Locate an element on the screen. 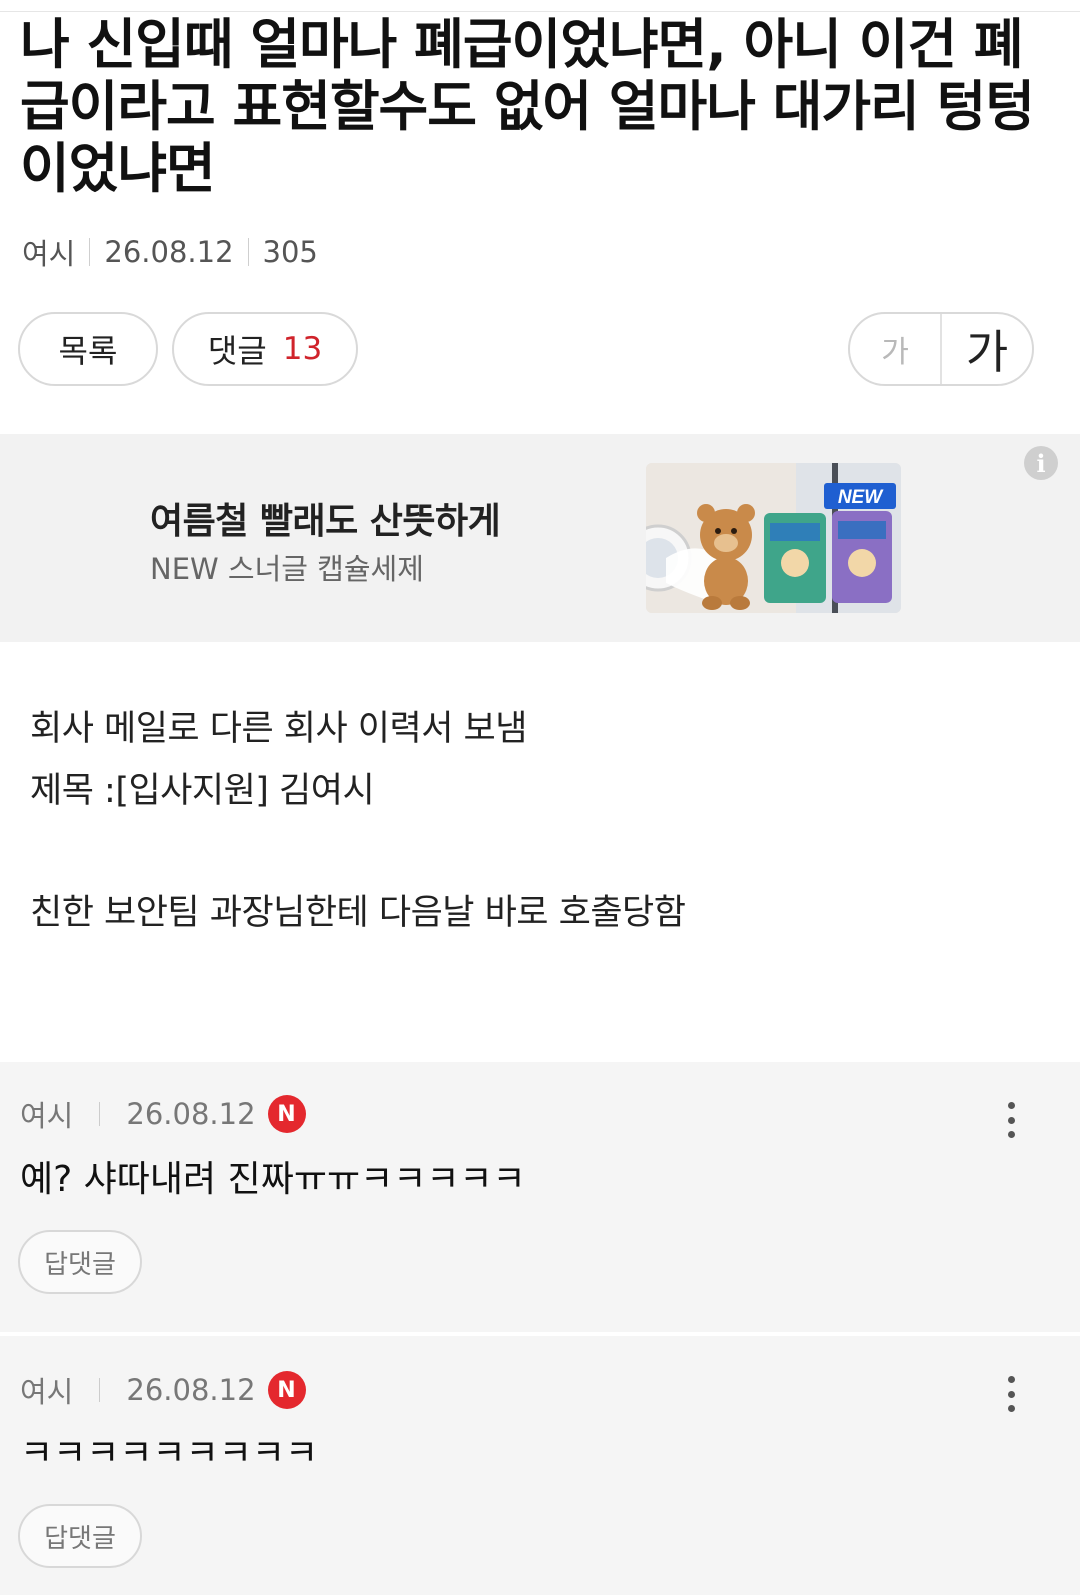 The height and width of the screenshot is (1595, 1080). font-size-large-label: 가 is located at coordinates (987, 352).